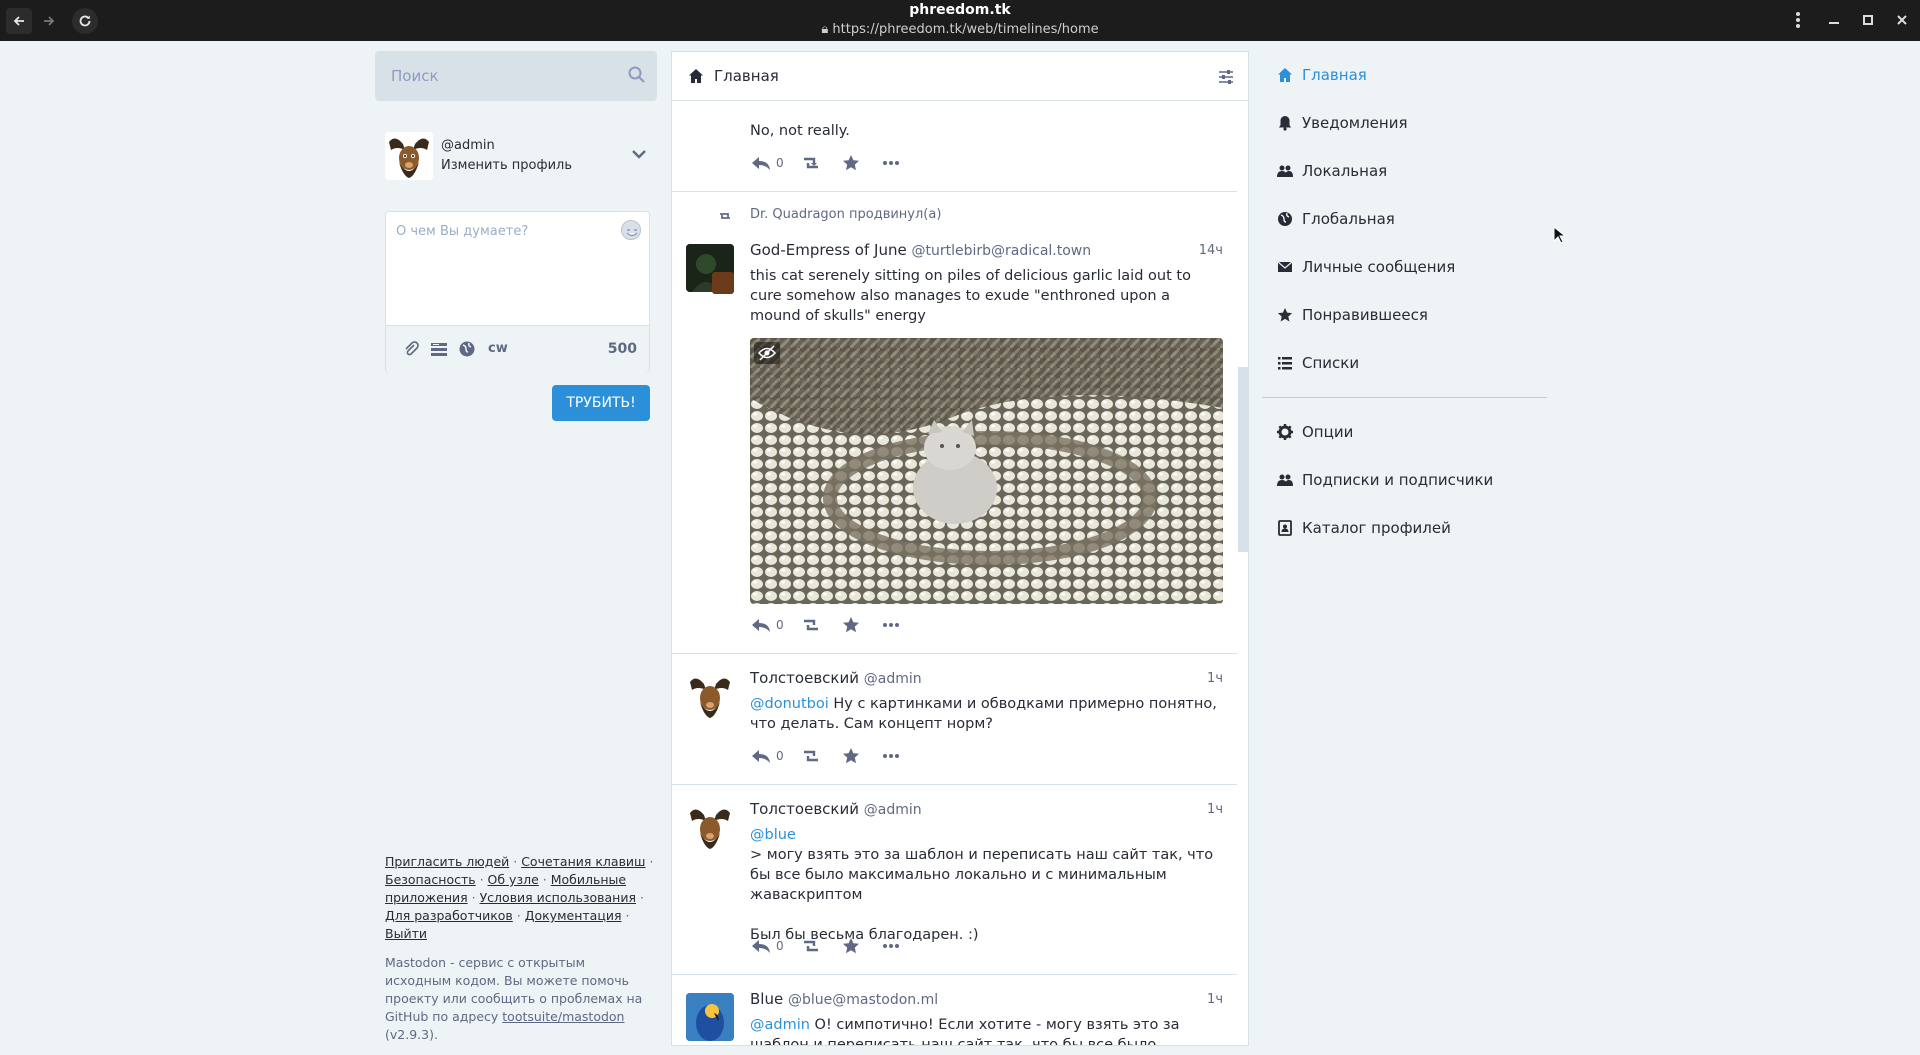 The height and width of the screenshot is (1055, 1920). What do you see at coordinates (960, 76) in the screenshot?
I see `column-header: Главная` at bounding box center [960, 76].